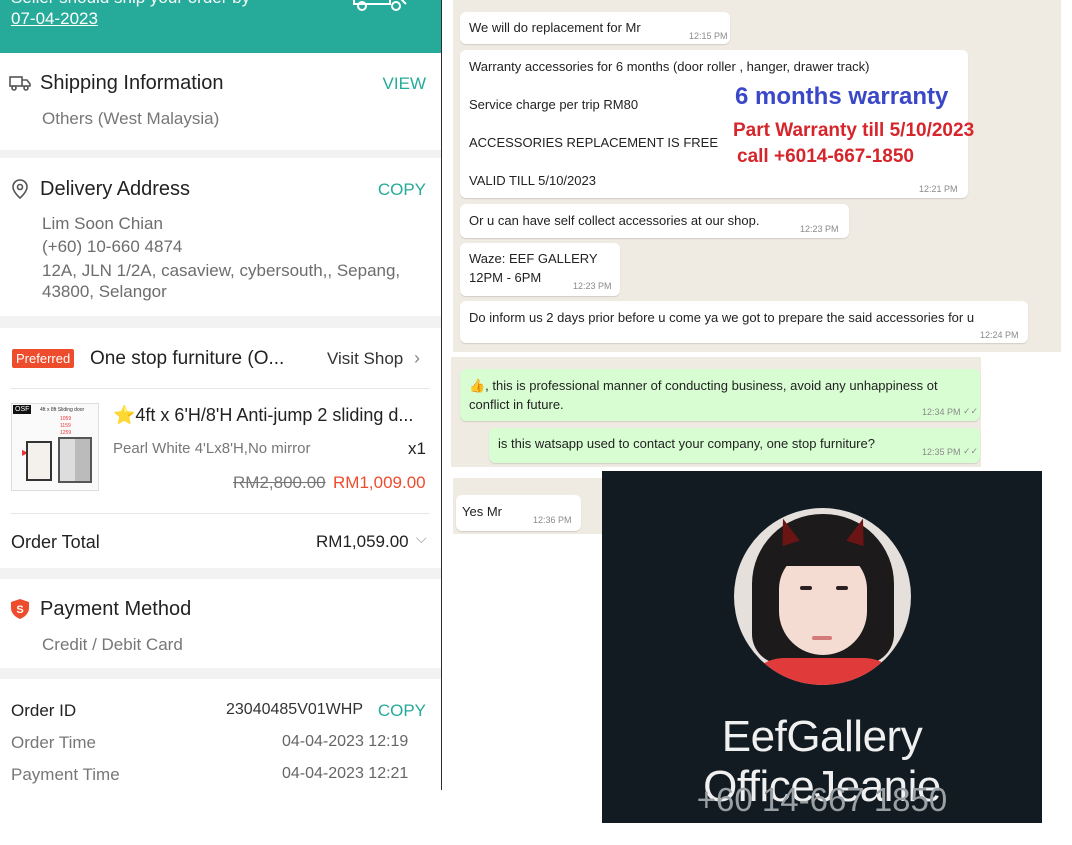 The width and height of the screenshot is (1072, 845). I want to click on message-time: 12:21 PM, so click(938, 189).